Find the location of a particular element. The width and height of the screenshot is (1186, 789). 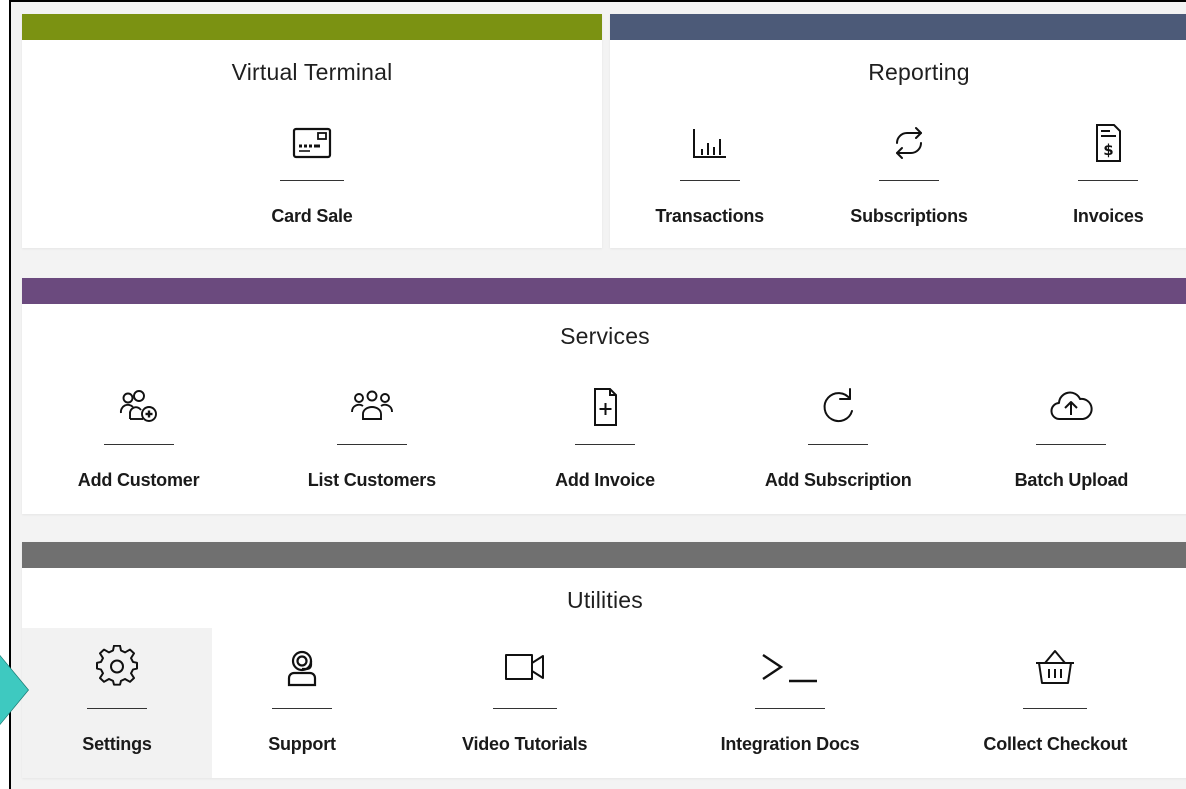

services-title: Services is located at coordinates (605, 336).